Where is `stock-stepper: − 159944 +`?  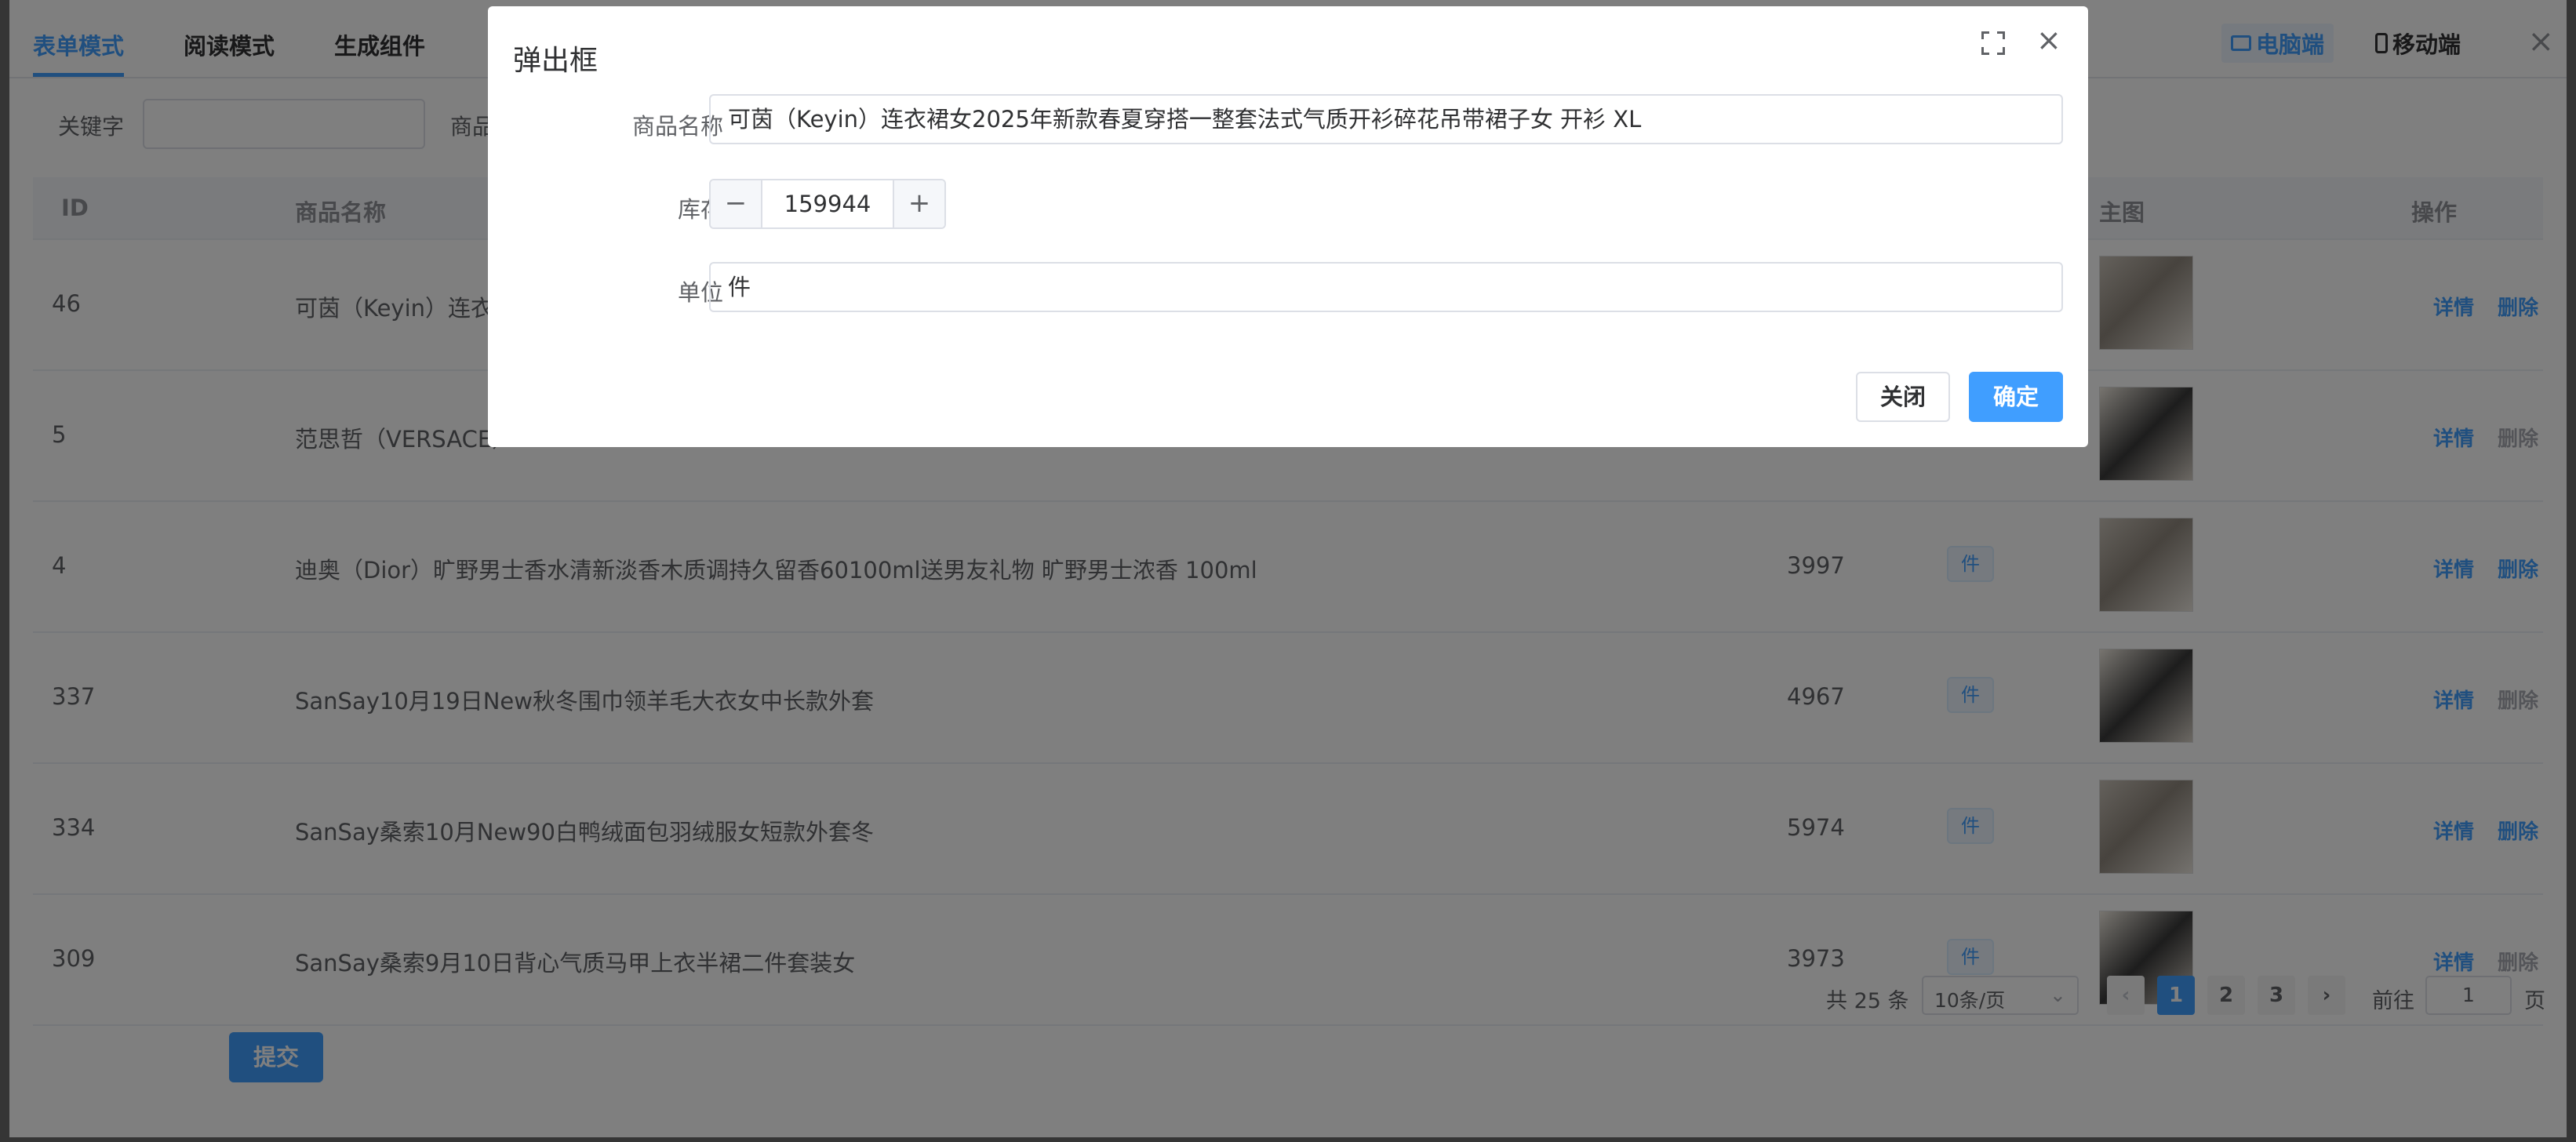 stock-stepper: − 159944 + is located at coordinates (827, 204).